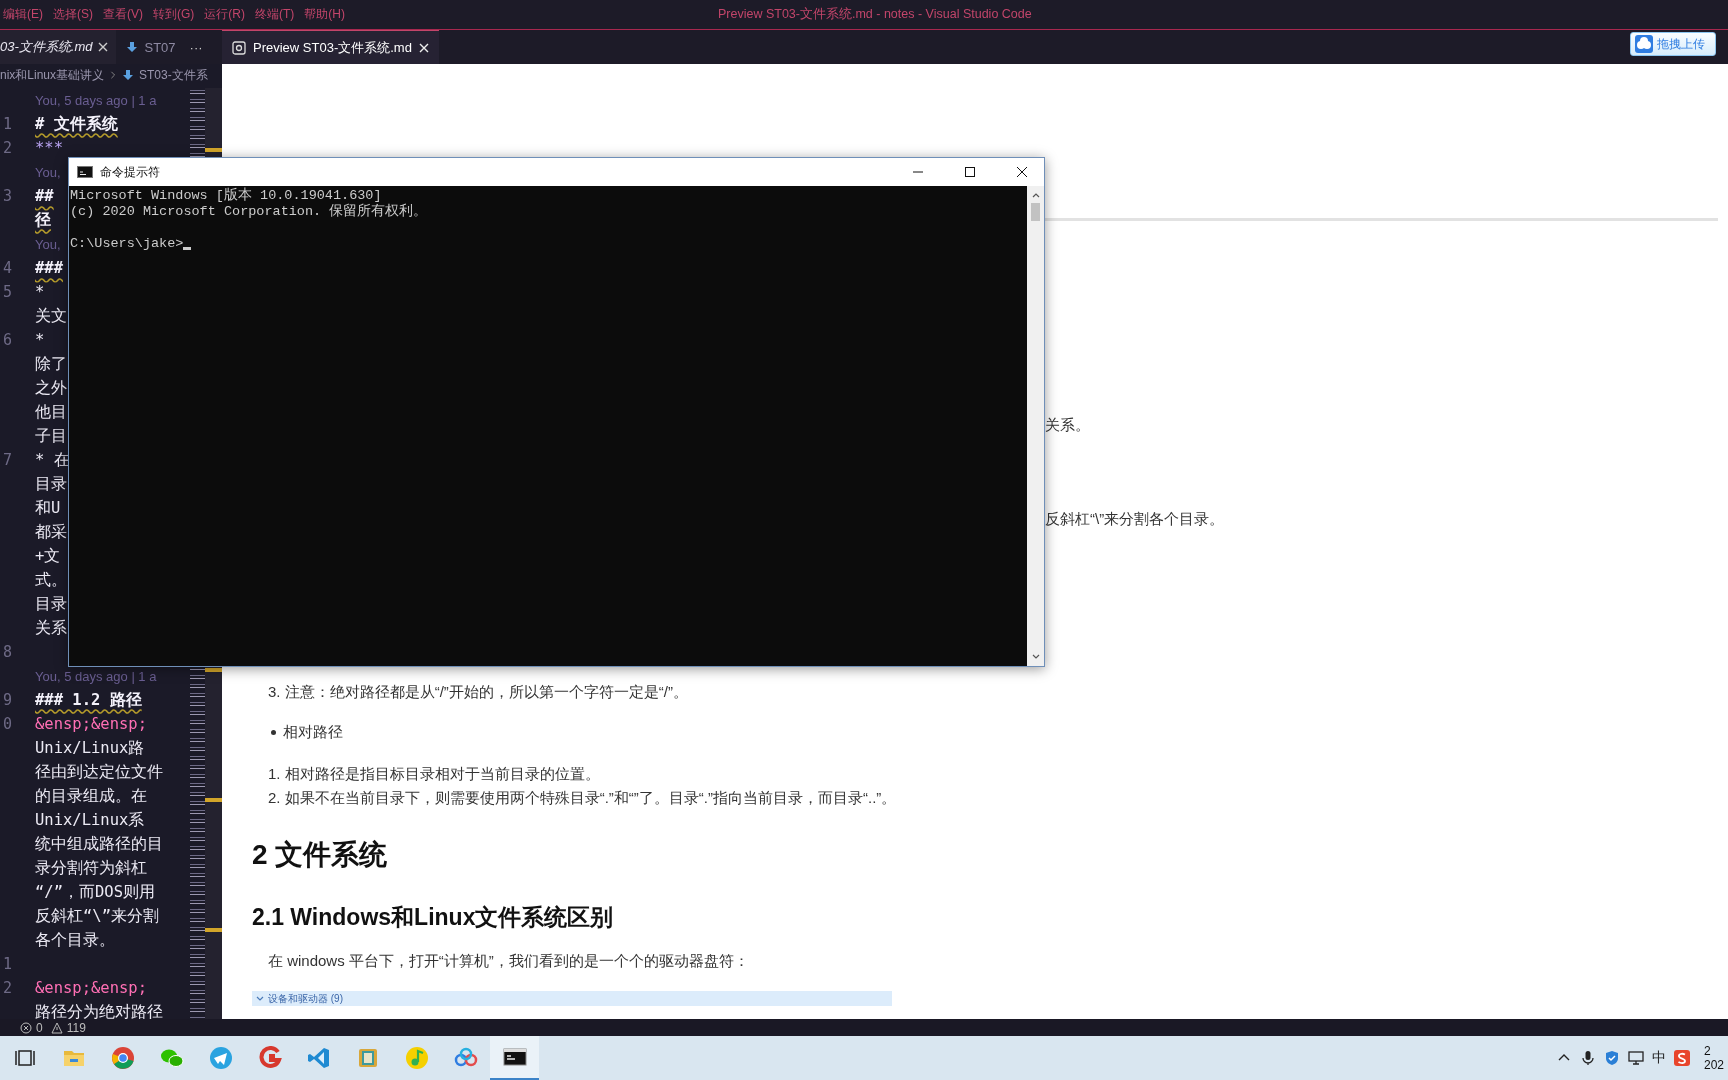 The height and width of the screenshot is (1080, 1728). Describe the element at coordinates (239, 47) in the screenshot. I see `preview-icon` at that location.